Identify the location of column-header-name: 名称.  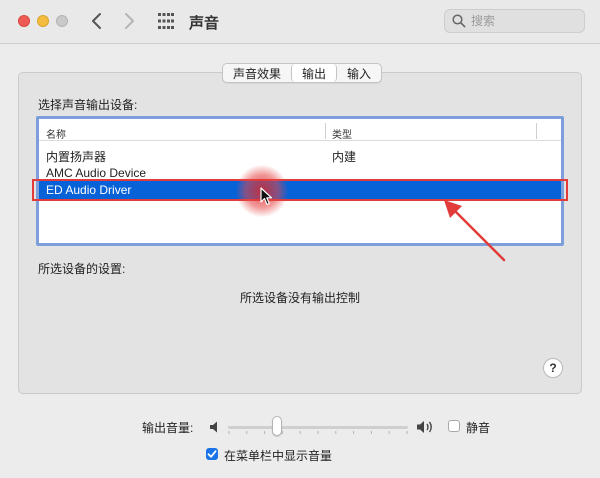
(56, 133).